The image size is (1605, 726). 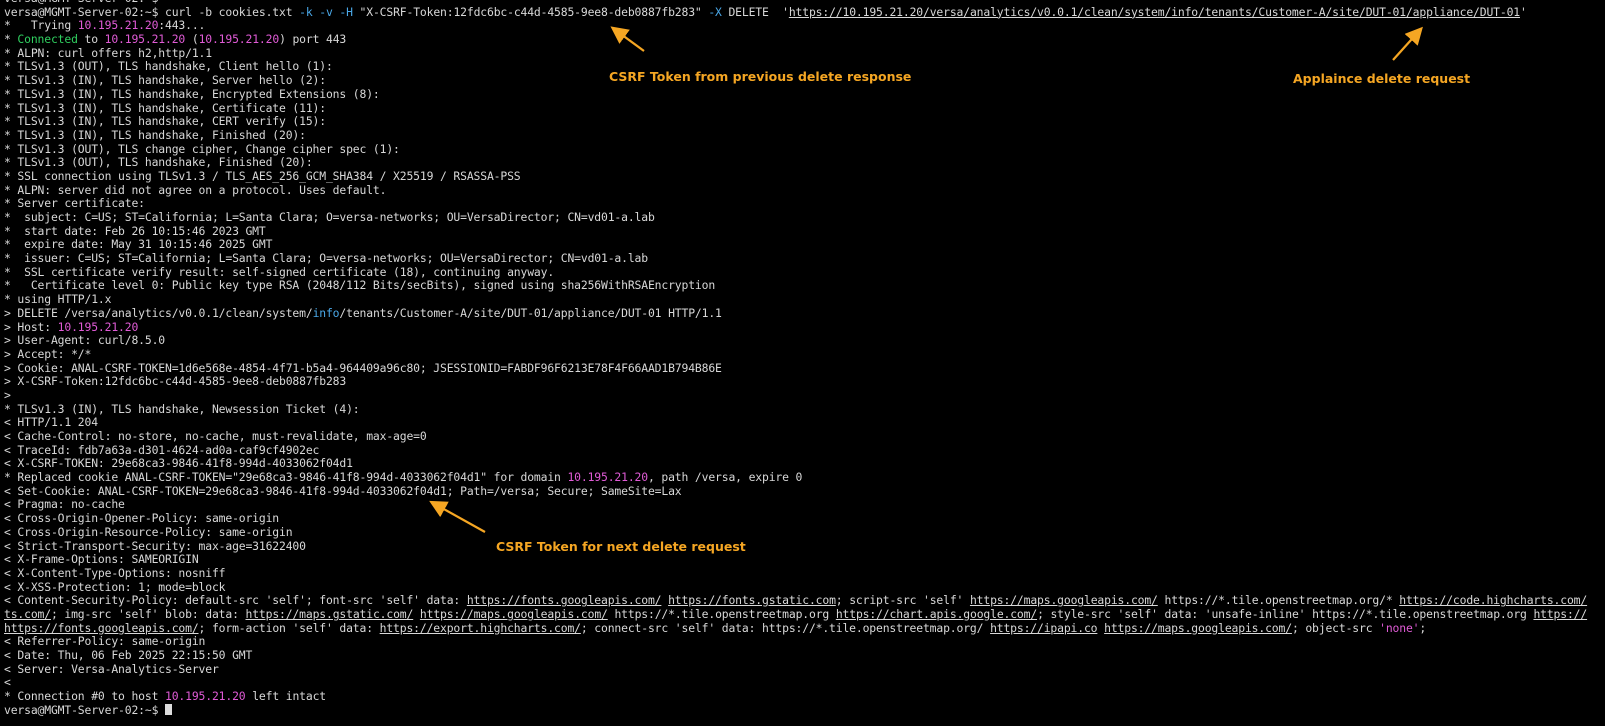 What do you see at coordinates (804, 560) in the screenshot?
I see `terminal-line: < X-Frame-Options: SAMEORIGIN` at bounding box center [804, 560].